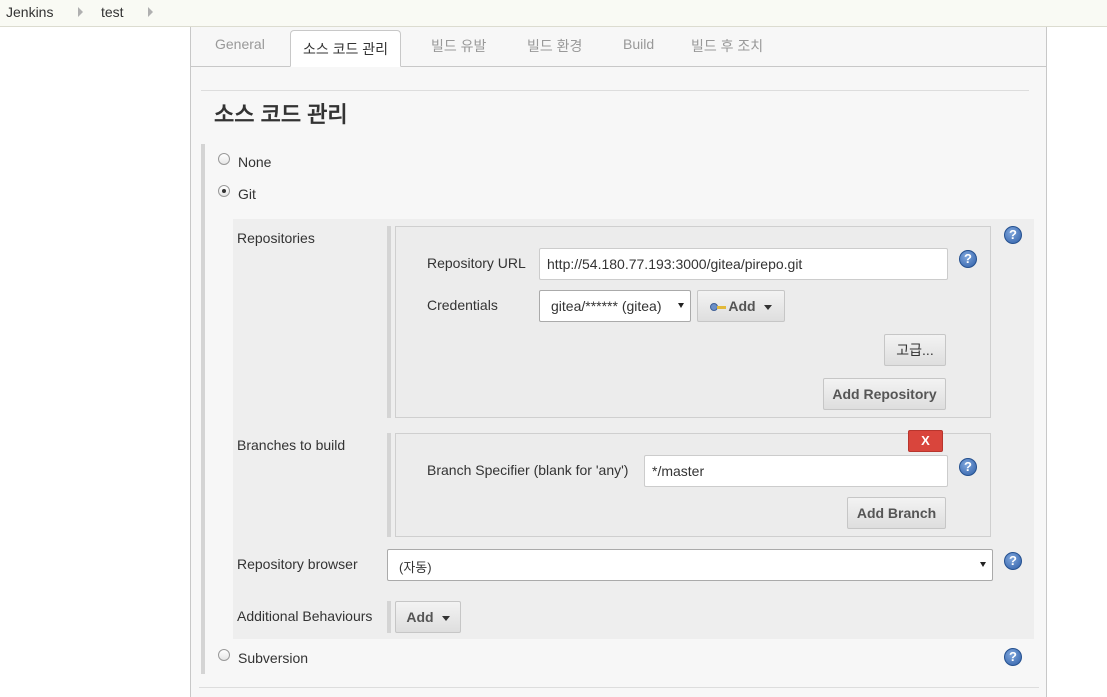 The height and width of the screenshot is (697, 1107). I want to click on repository-browser-select: (자동), so click(690, 565).